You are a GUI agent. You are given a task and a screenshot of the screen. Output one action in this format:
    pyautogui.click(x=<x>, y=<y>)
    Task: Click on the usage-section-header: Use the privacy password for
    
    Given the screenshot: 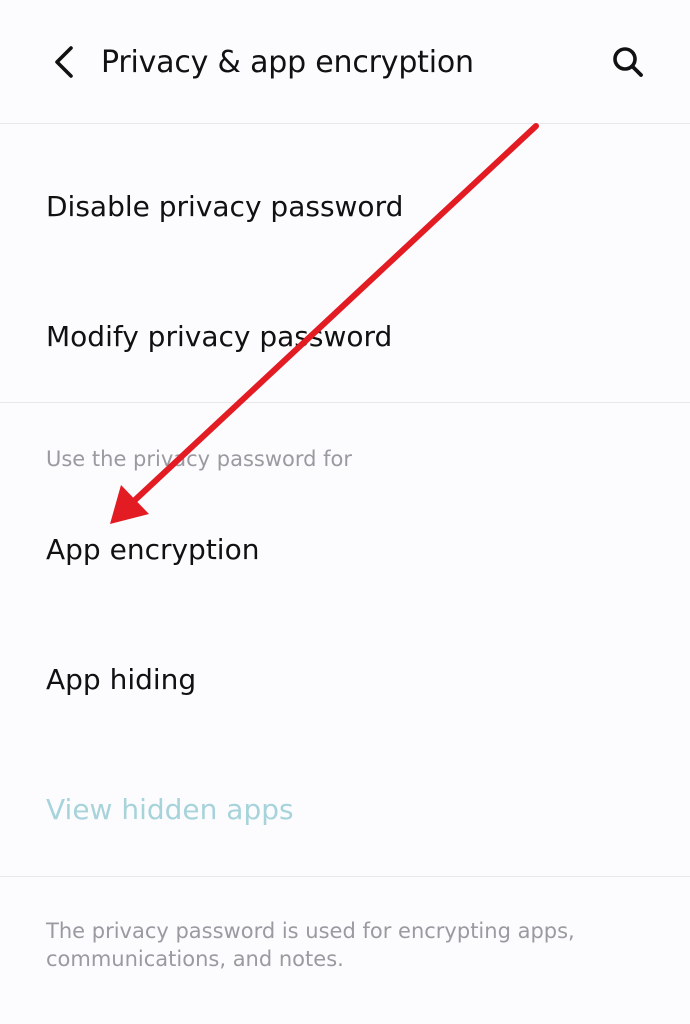 What is the action you would take?
    pyautogui.click(x=199, y=459)
    